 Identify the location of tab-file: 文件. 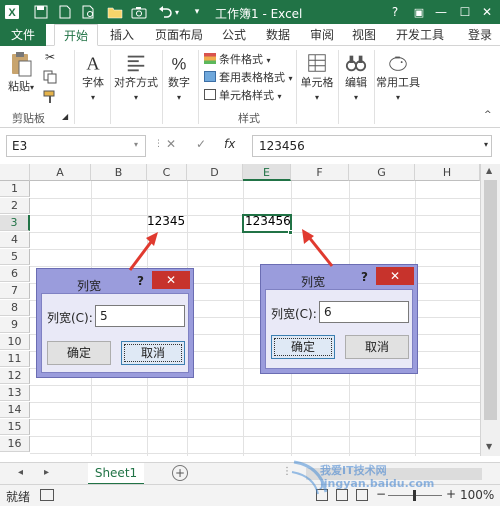
(23, 35).